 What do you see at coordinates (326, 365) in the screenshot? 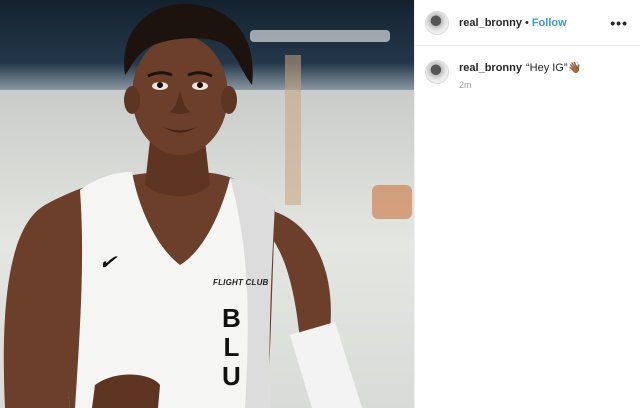
I see `arm-sleeve` at bounding box center [326, 365].